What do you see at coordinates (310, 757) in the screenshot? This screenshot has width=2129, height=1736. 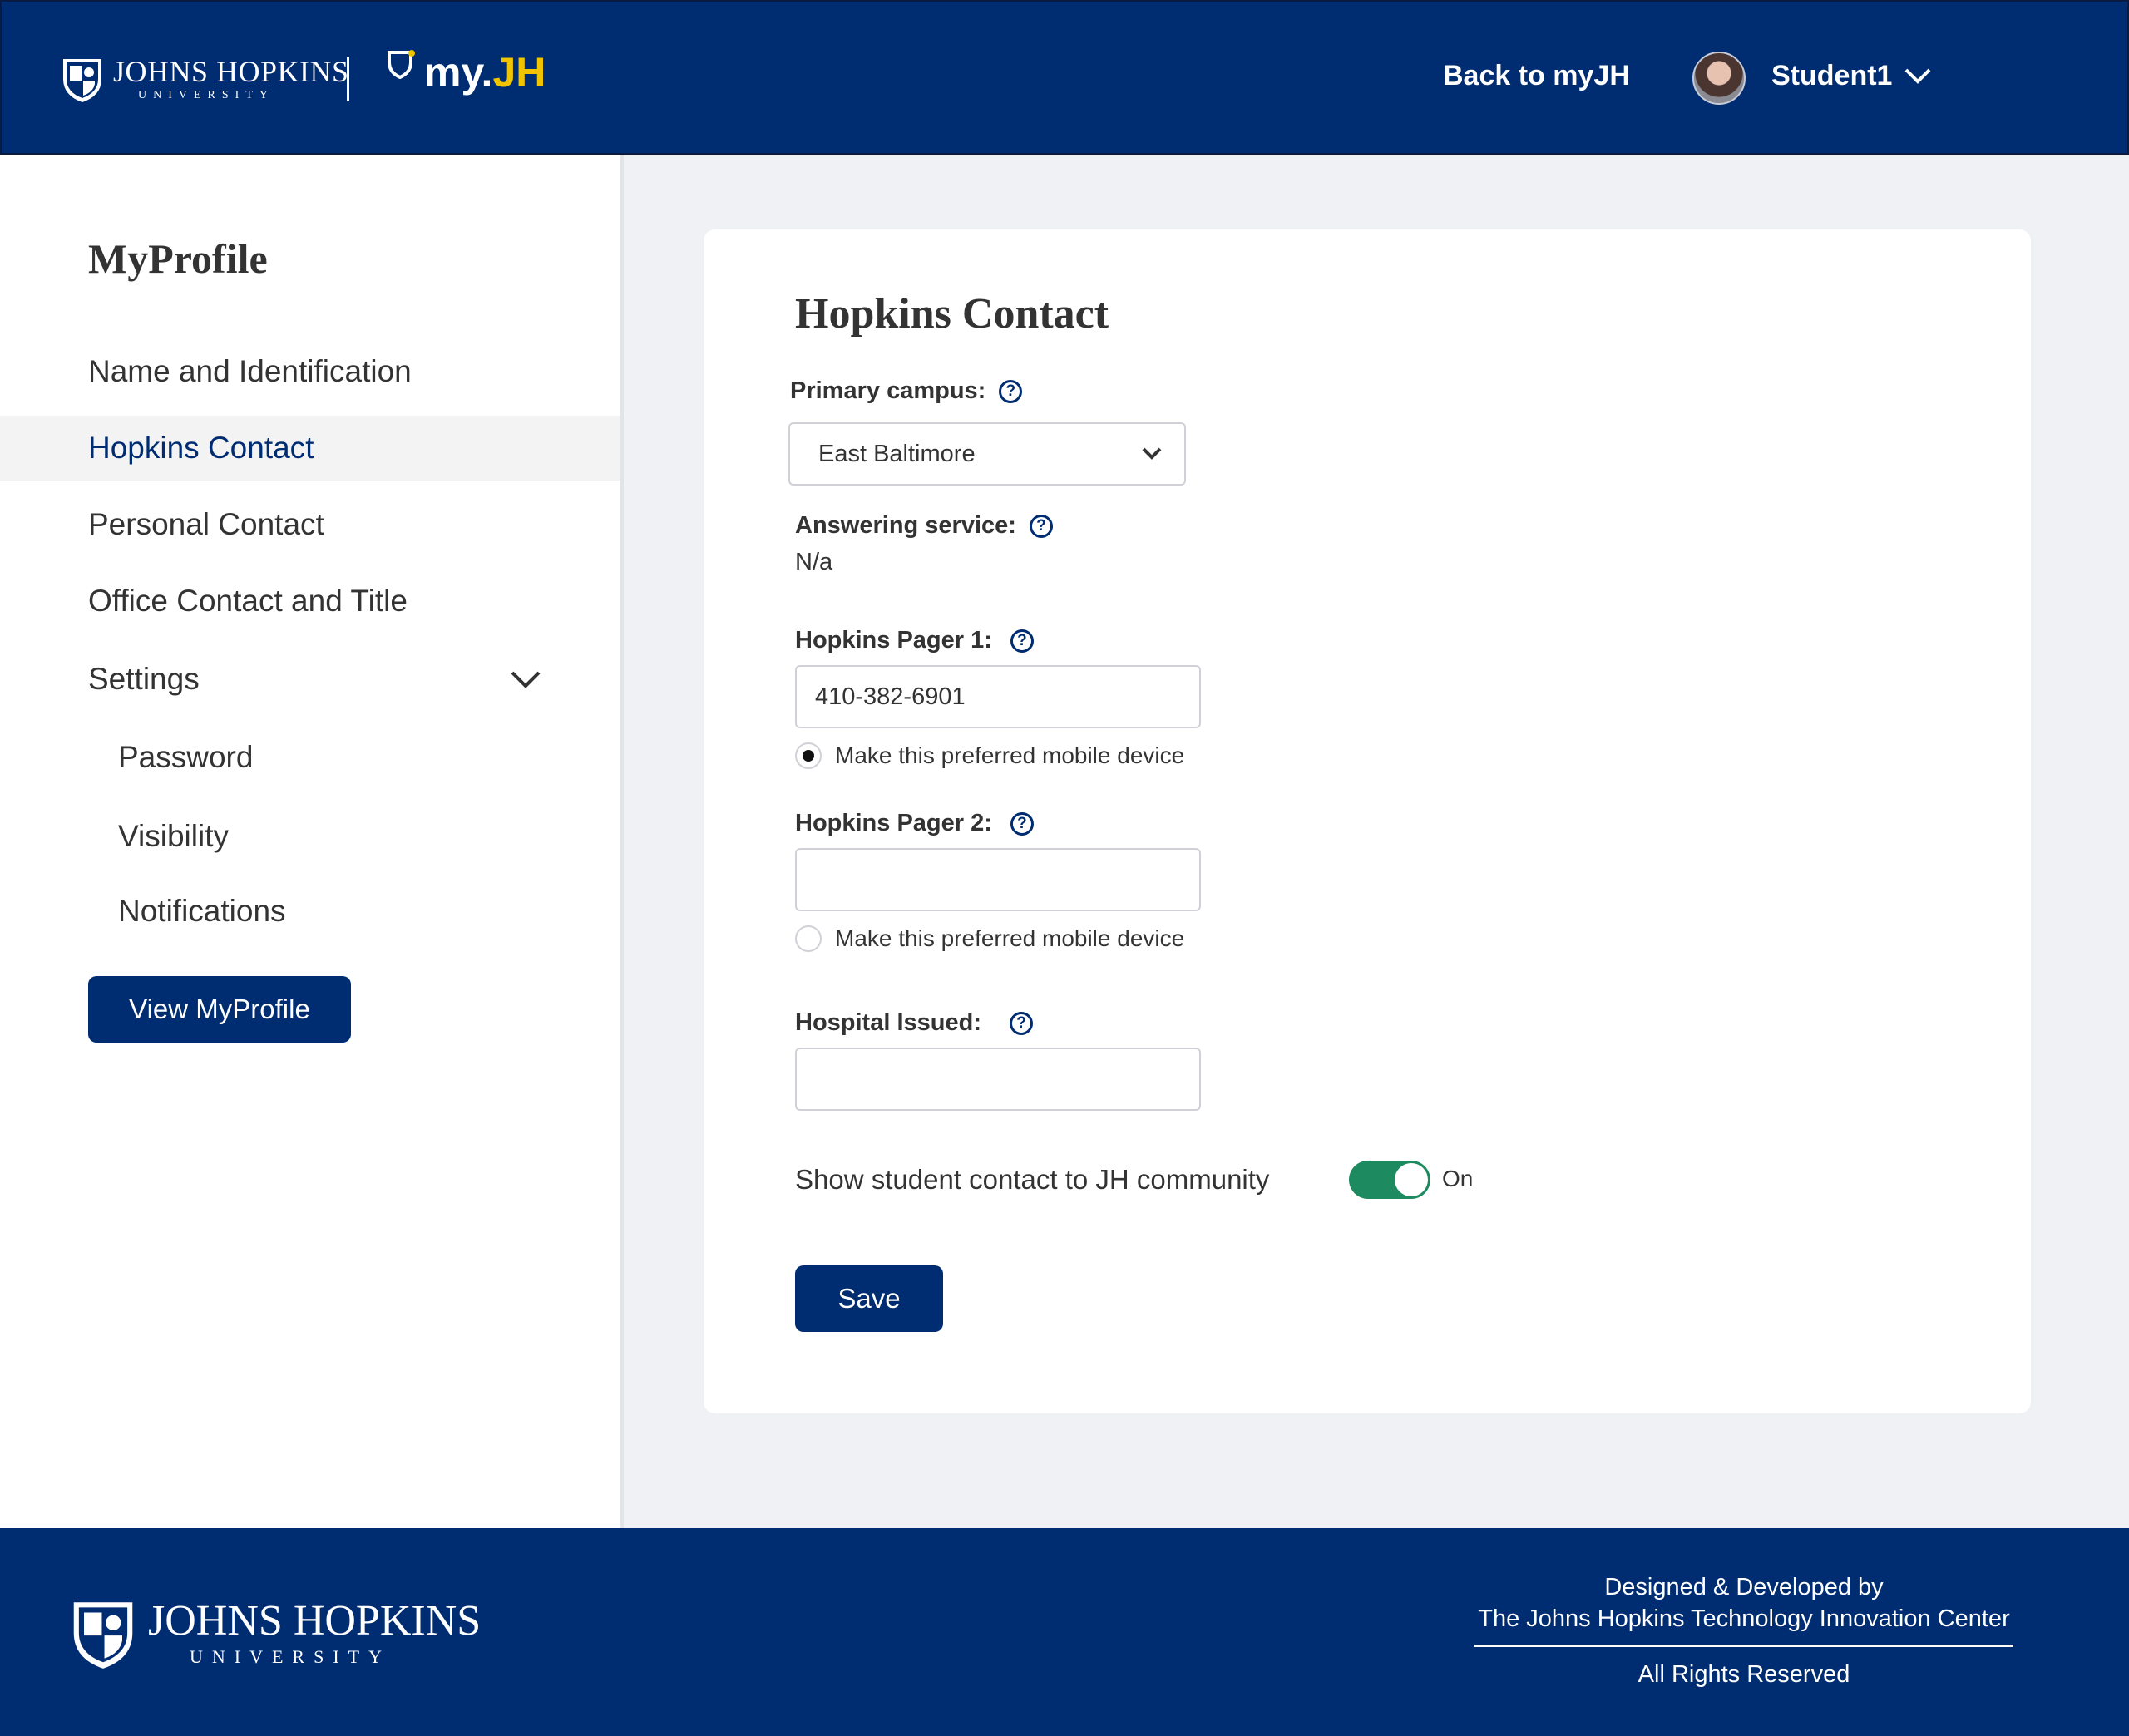 I see `sidebar-item-password: Password` at bounding box center [310, 757].